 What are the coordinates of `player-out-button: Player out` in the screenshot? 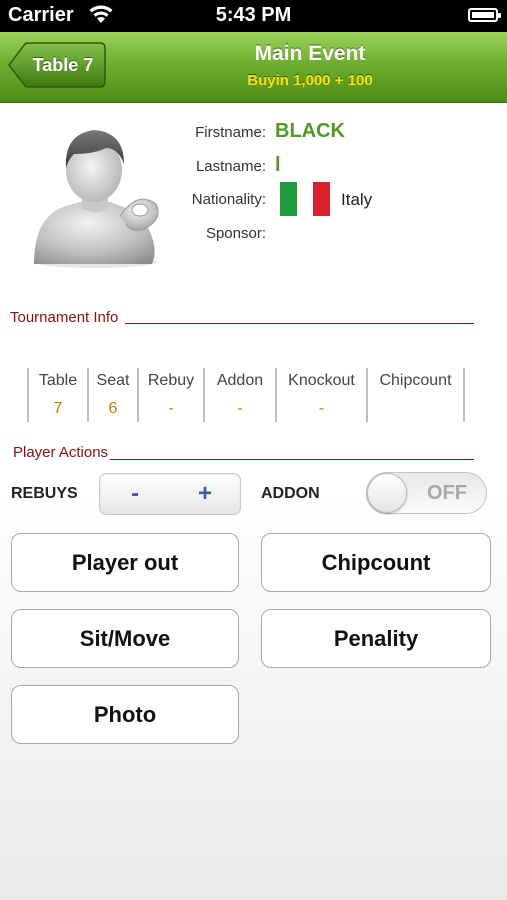 It's located at (125, 562).